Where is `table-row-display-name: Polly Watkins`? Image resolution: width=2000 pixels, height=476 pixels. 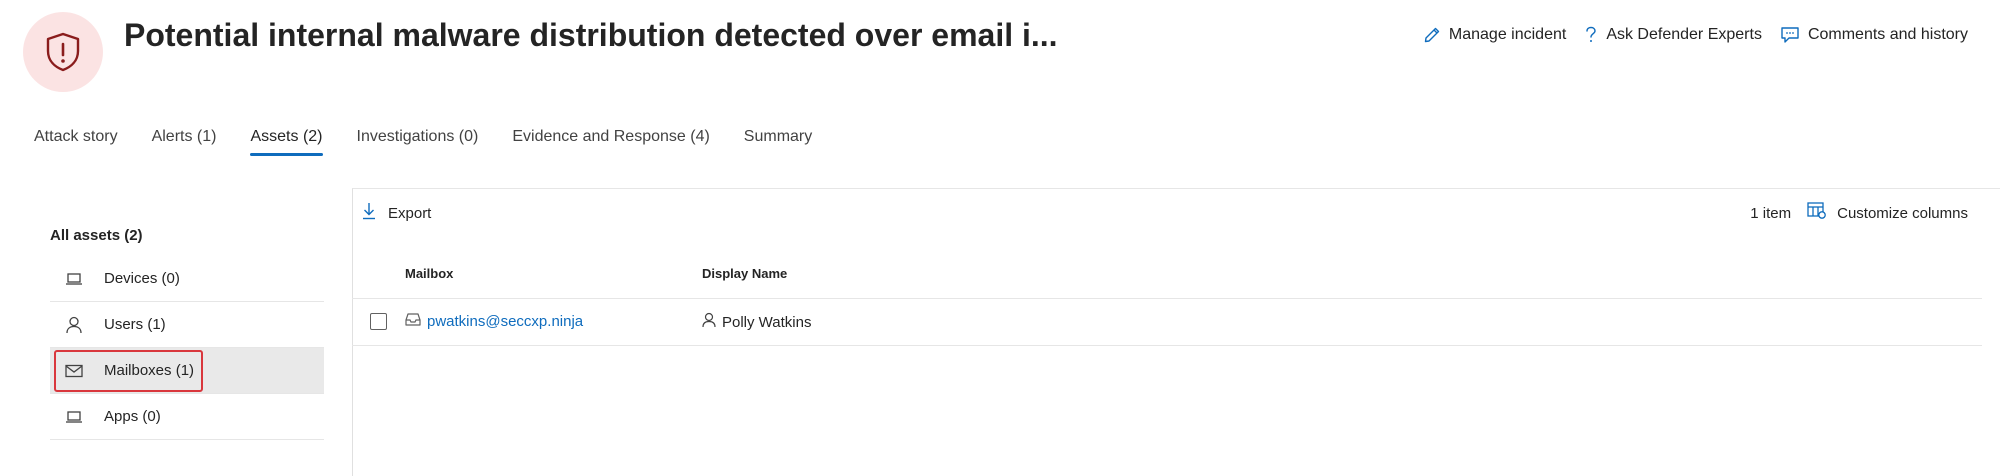
table-row-display-name: Polly Watkins is located at coordinates (756, 322).